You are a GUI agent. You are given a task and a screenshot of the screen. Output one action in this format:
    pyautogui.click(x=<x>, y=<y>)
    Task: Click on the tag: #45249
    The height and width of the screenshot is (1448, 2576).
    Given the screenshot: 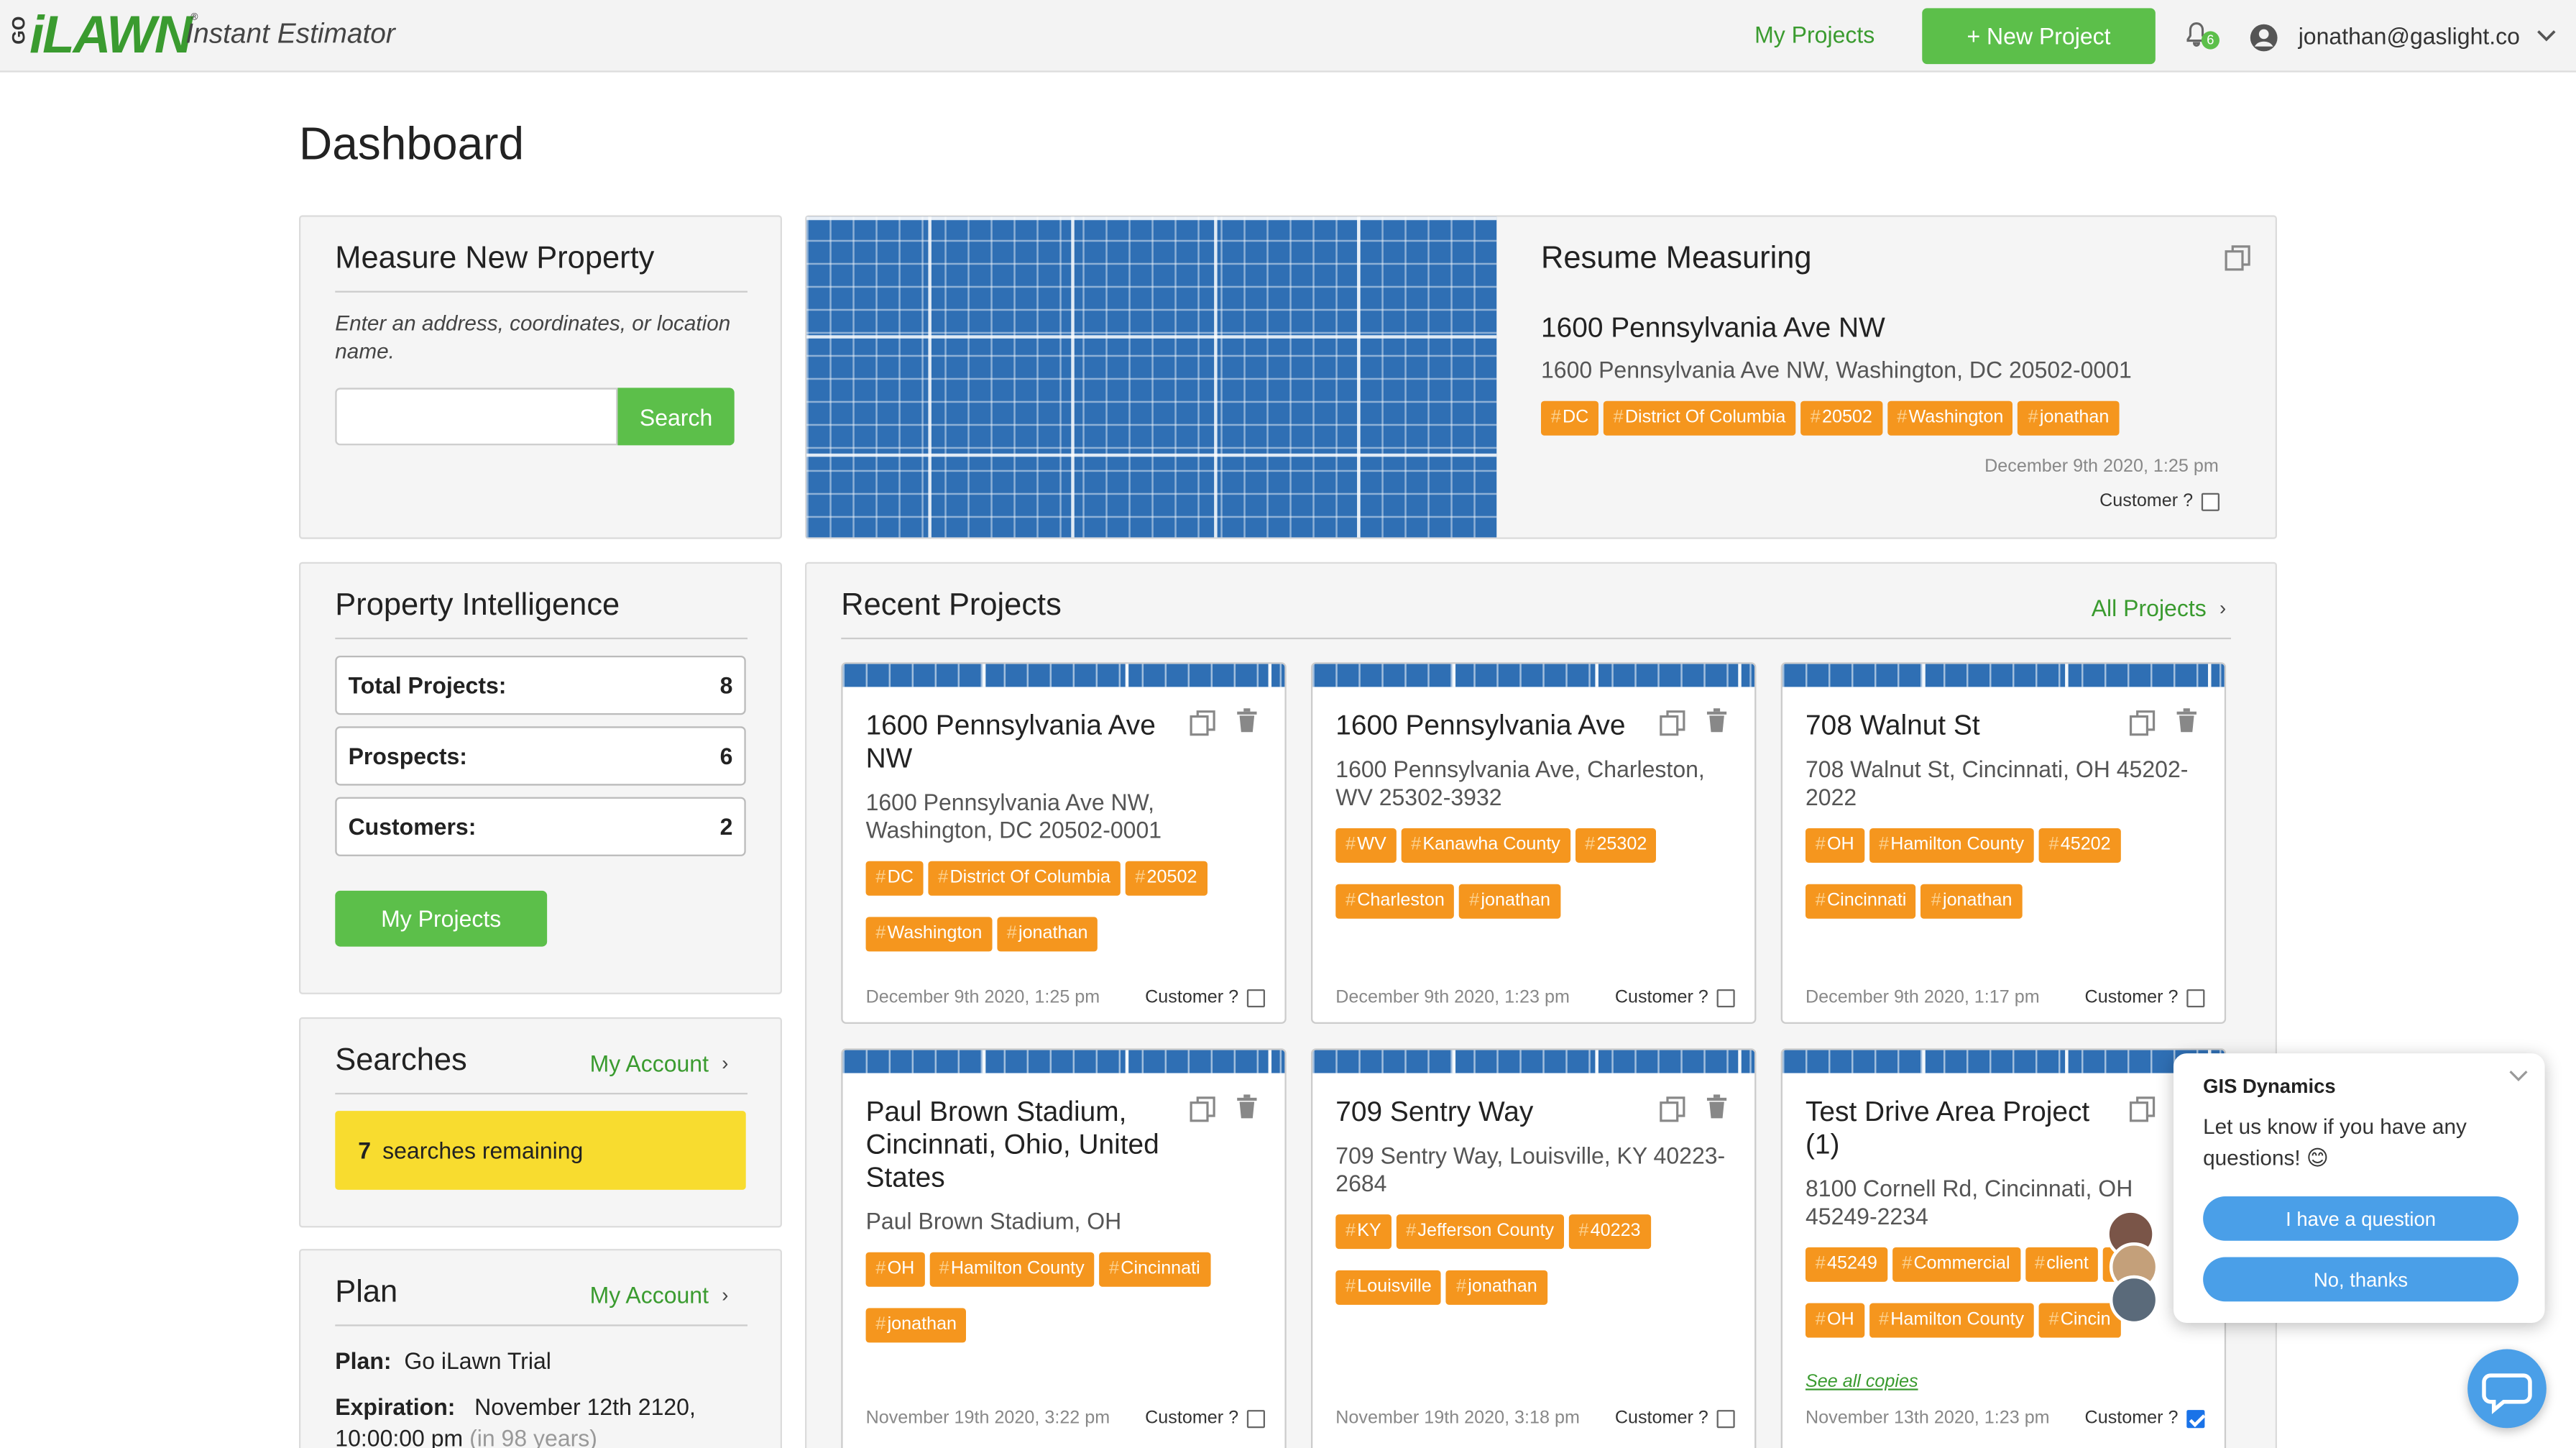 What is the action you would take?
    pyautogui.click(x=1846, y=1264)
    